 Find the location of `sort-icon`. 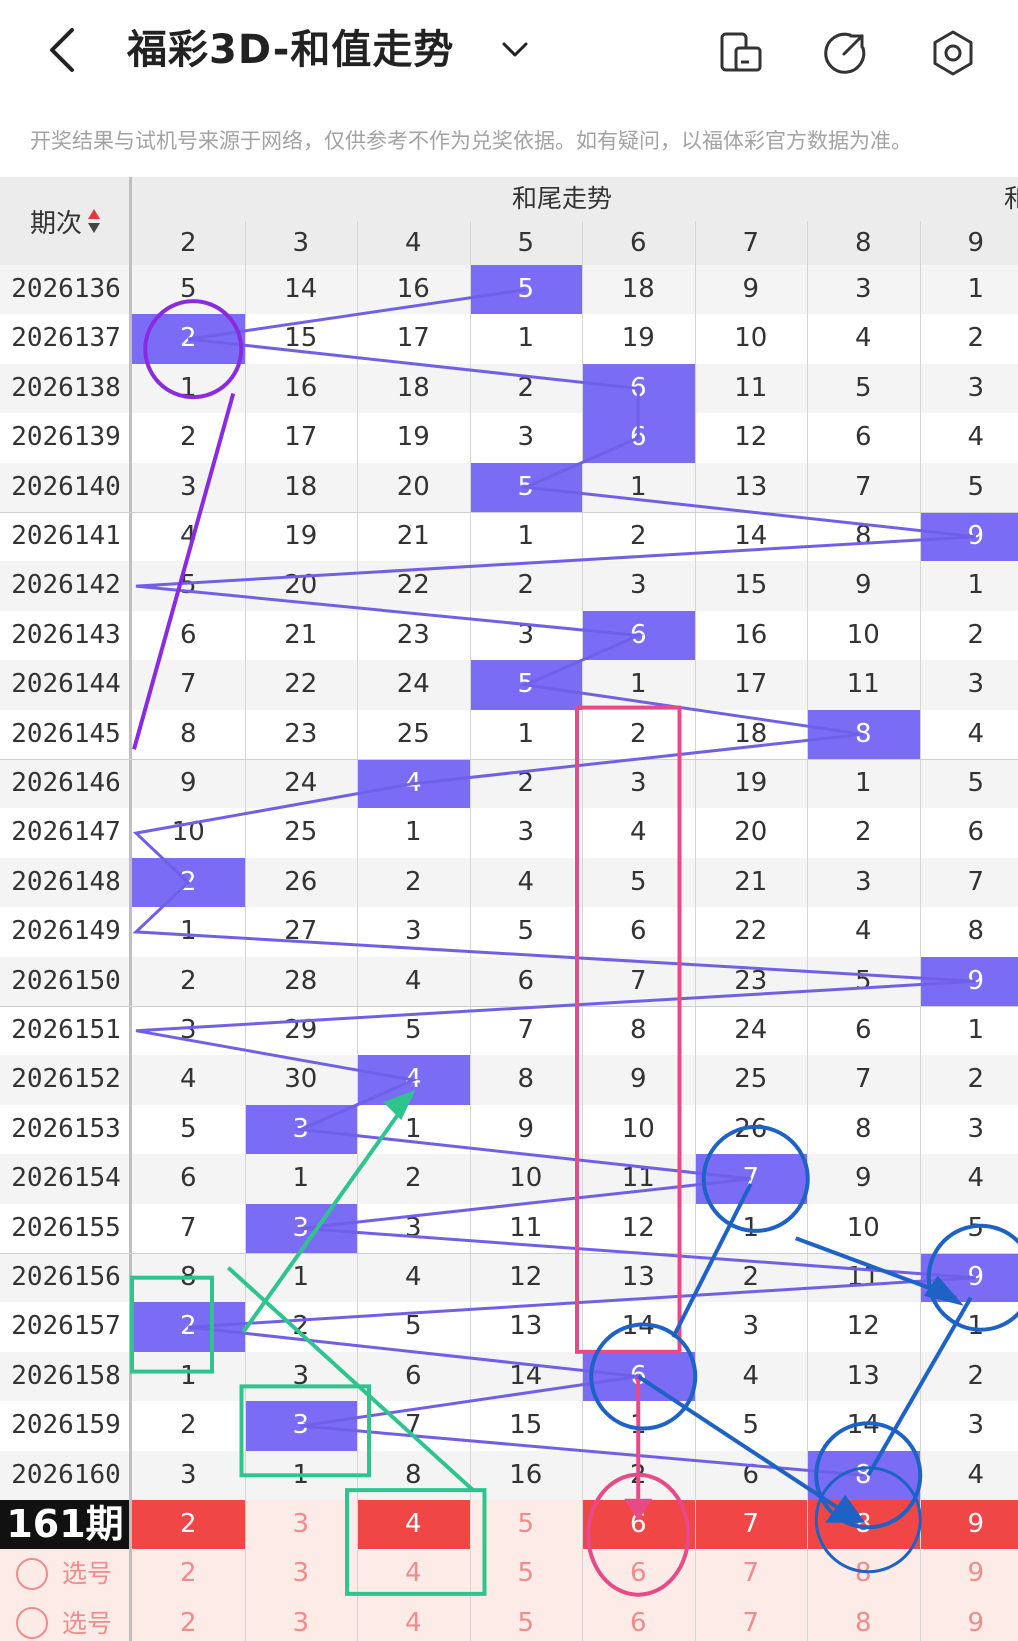

sort-icon is located at coordinates (94, 221).